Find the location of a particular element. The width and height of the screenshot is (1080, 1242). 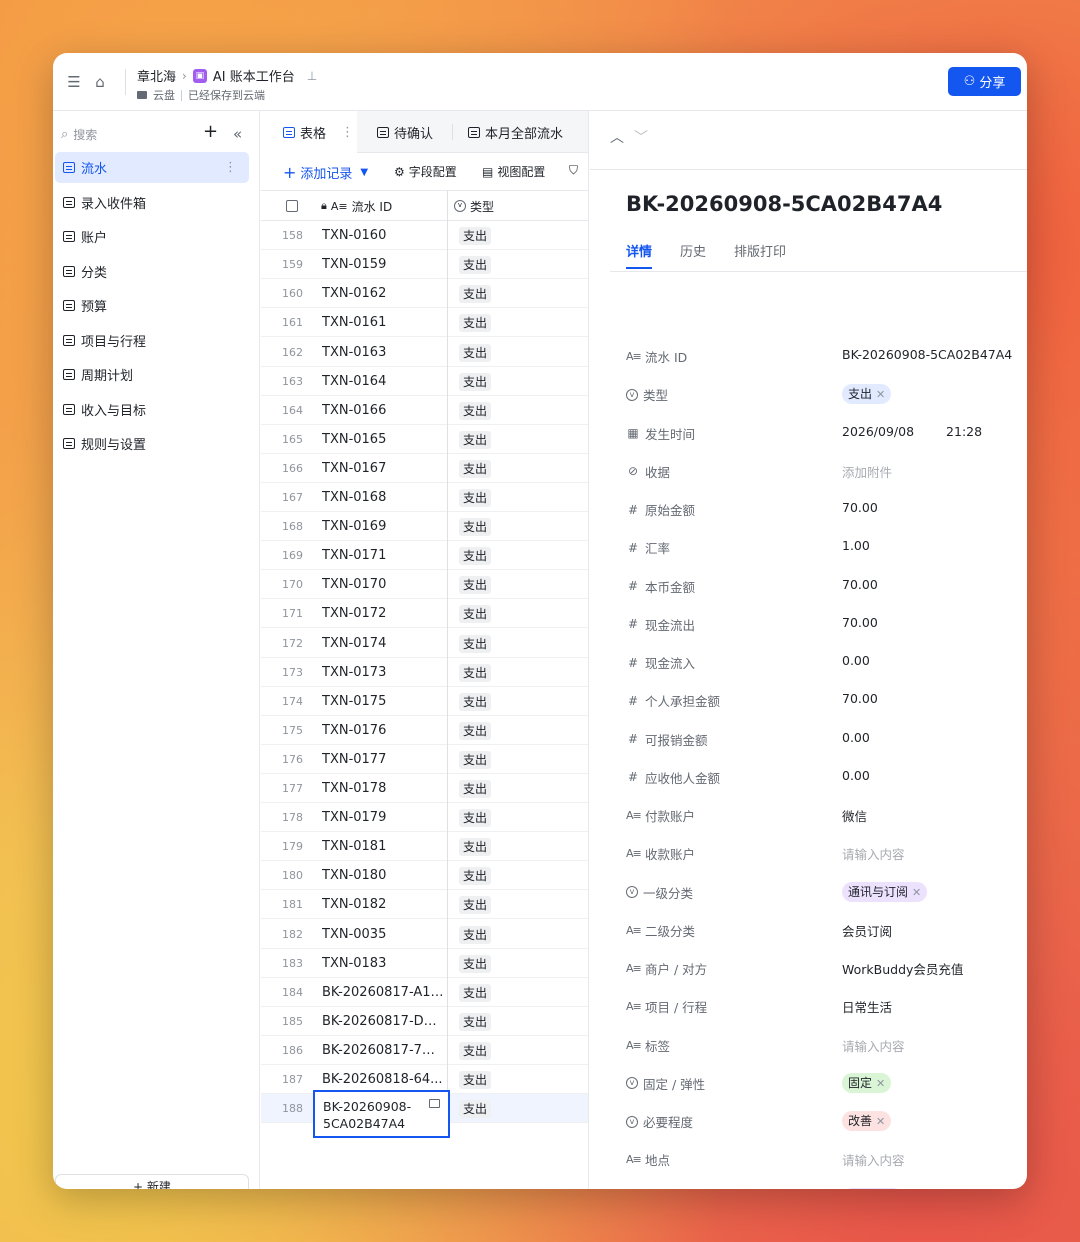

table-row: 183 TXN-0183 支出 is located at coordinates (424, 963).